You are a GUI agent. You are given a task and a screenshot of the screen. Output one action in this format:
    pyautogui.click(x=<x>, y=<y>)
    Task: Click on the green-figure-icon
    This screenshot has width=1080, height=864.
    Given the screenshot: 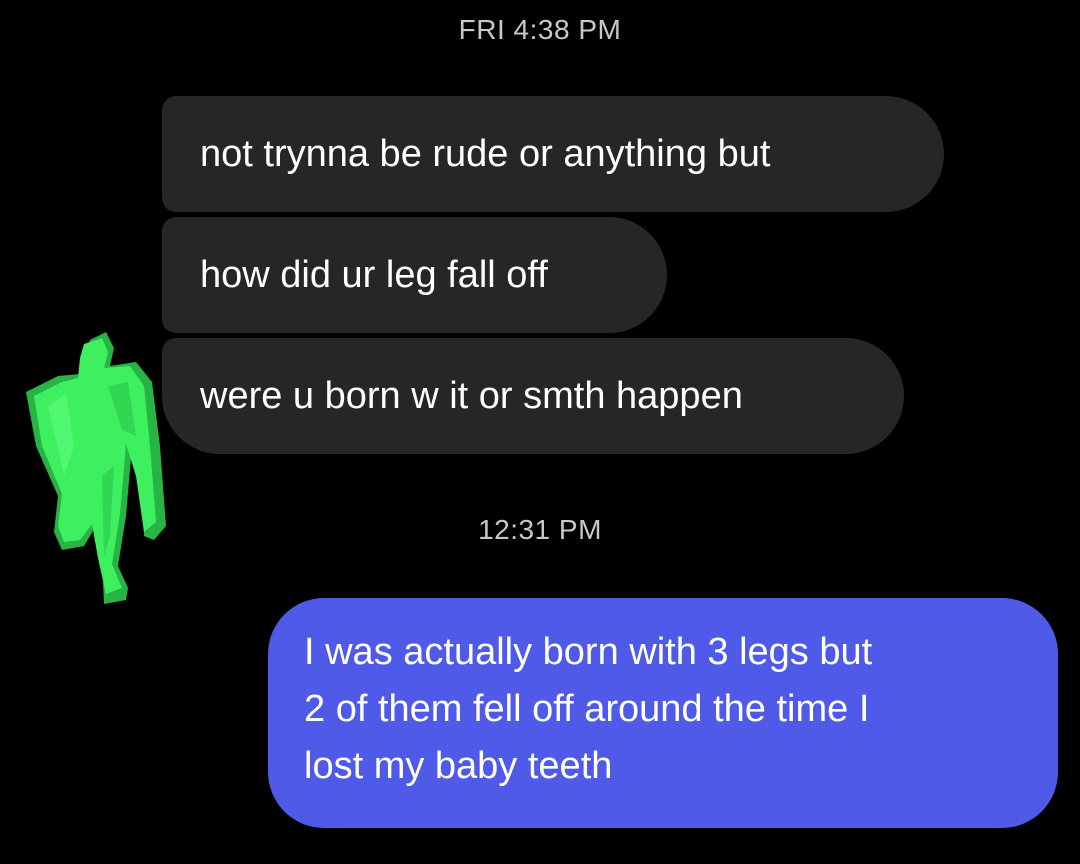 What is the action you would take?
    pyautogui.click(x=96, y=468)
    